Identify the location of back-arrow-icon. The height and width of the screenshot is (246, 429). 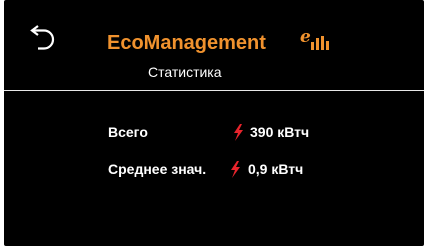
(42, 37).